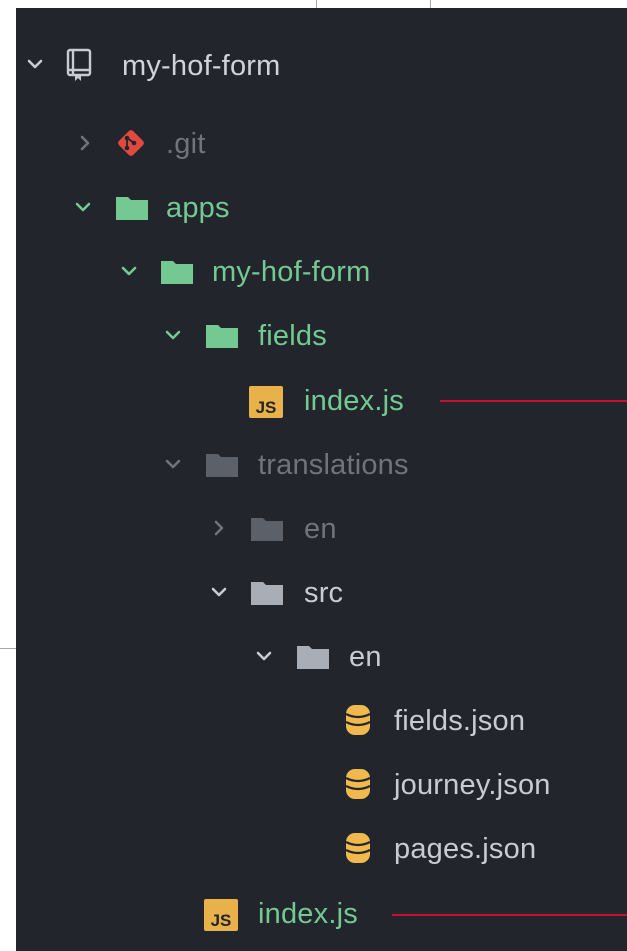 Image resolution: width=627 pixels, height=951 pixels. Describe the element at coordinates (316, 4) in the screenshot. I see `crop-guide-top-a` at that location.